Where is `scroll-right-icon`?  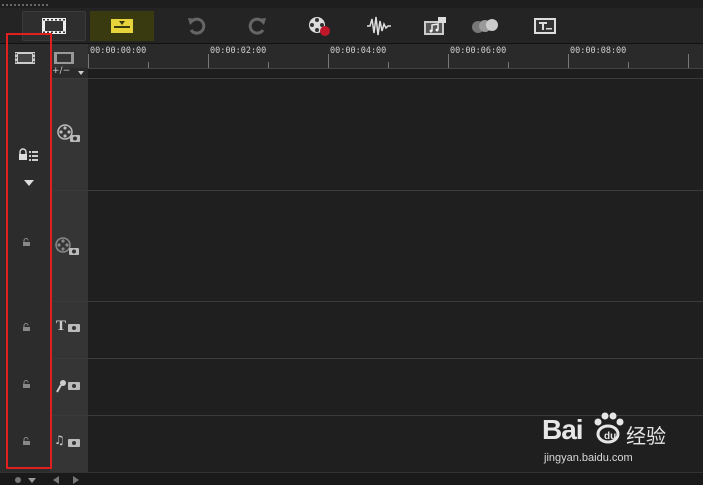 scroll-right-icon is located at coordinates (76, 480).